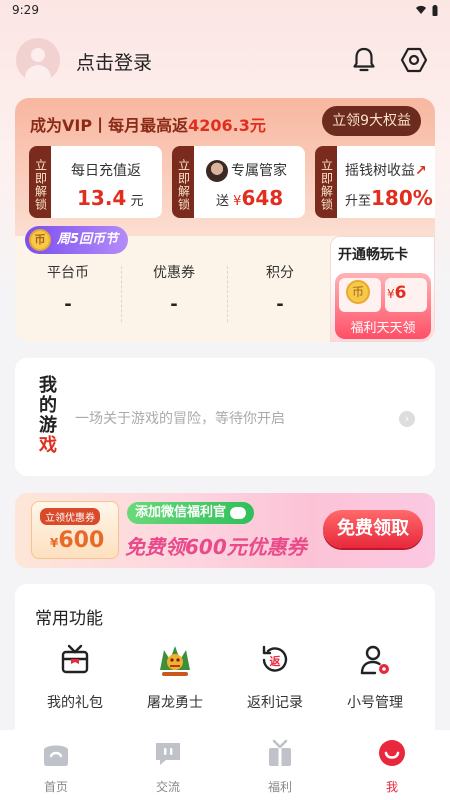 Image resolution: width=450 pixels, height=800 pixels. I want to click on ticket-value: ¥600, so click(77, 540).